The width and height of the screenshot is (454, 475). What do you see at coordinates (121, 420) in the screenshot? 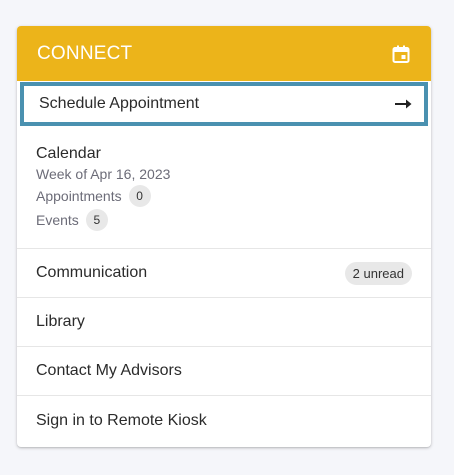
I see `remote-kiosk-label: Sign in to Remote Kiosk` at bounding box center [121, 420].